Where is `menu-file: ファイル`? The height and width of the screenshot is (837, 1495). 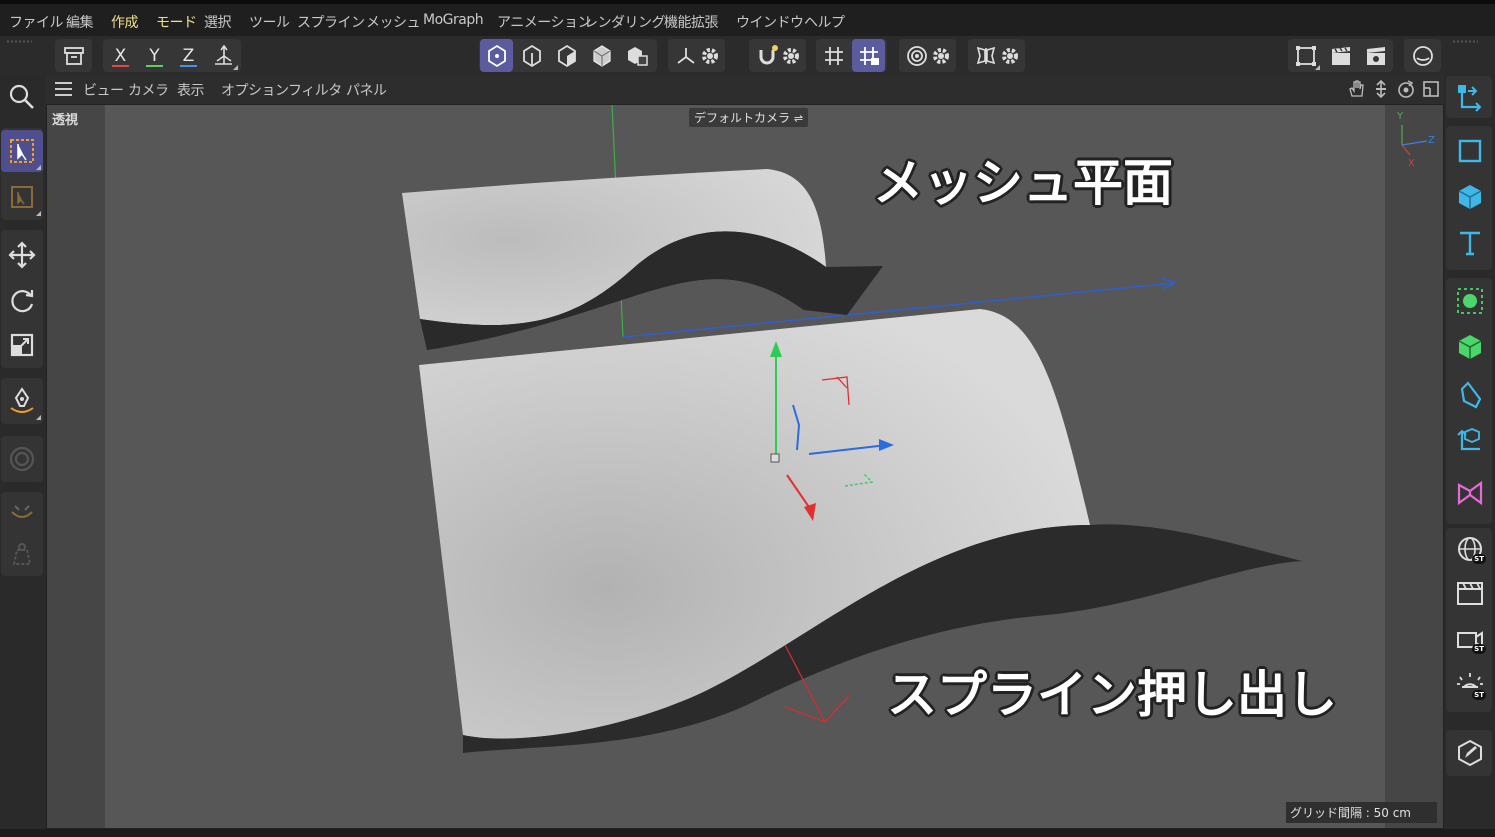 menu-file: ファイル is located at coordinates (36, 22).